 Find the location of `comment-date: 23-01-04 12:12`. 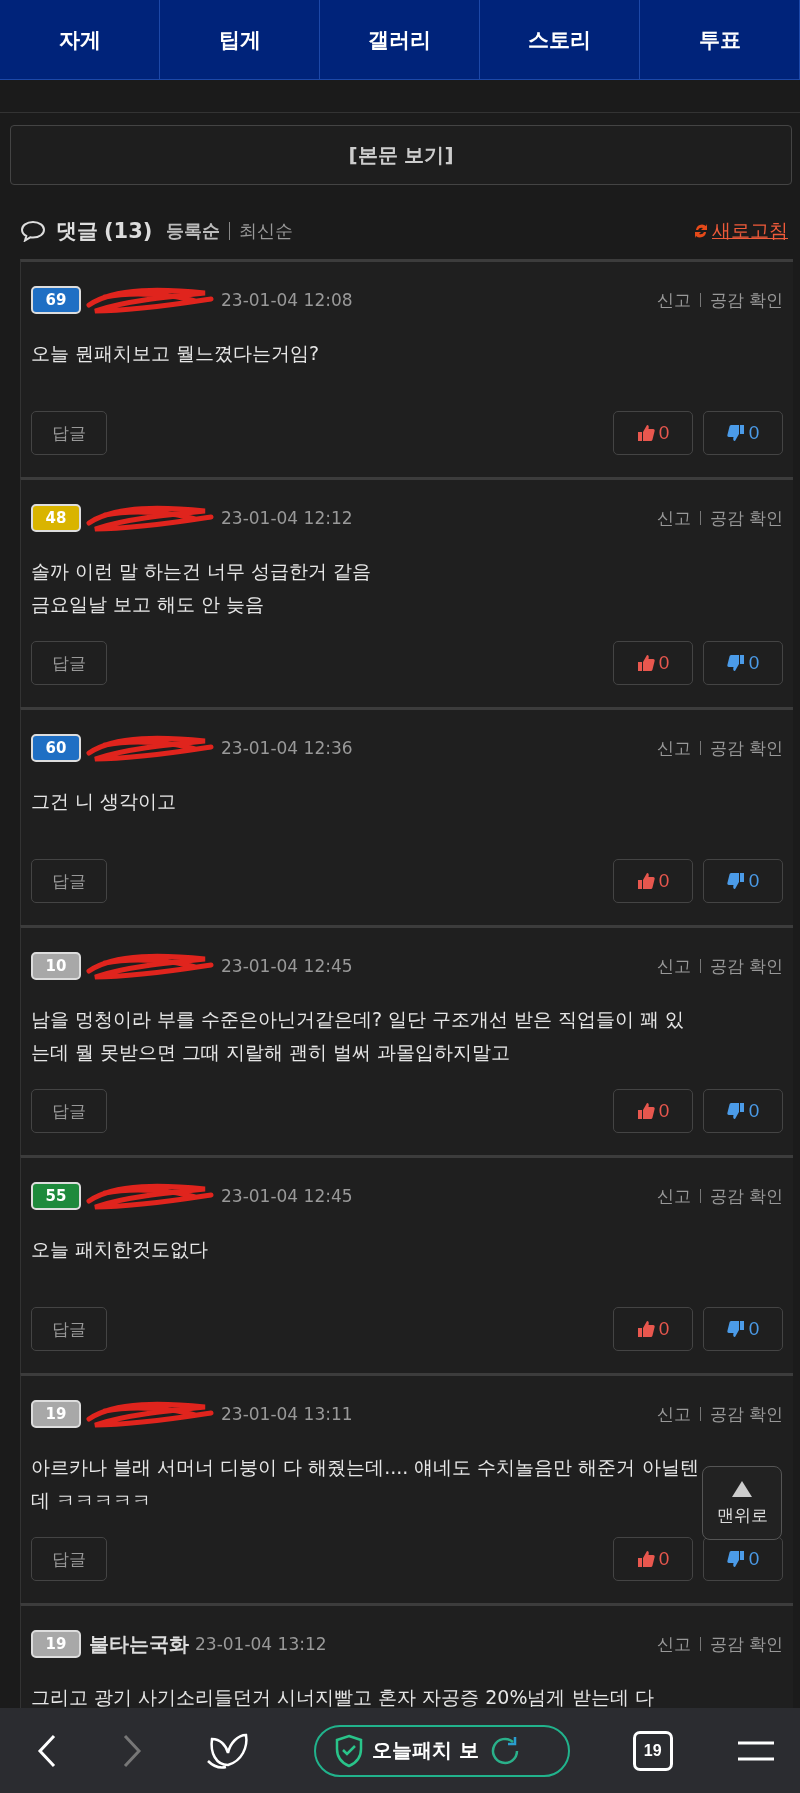

comment-date: 23-01-04 12:12 is located at coordinates (287, 518).